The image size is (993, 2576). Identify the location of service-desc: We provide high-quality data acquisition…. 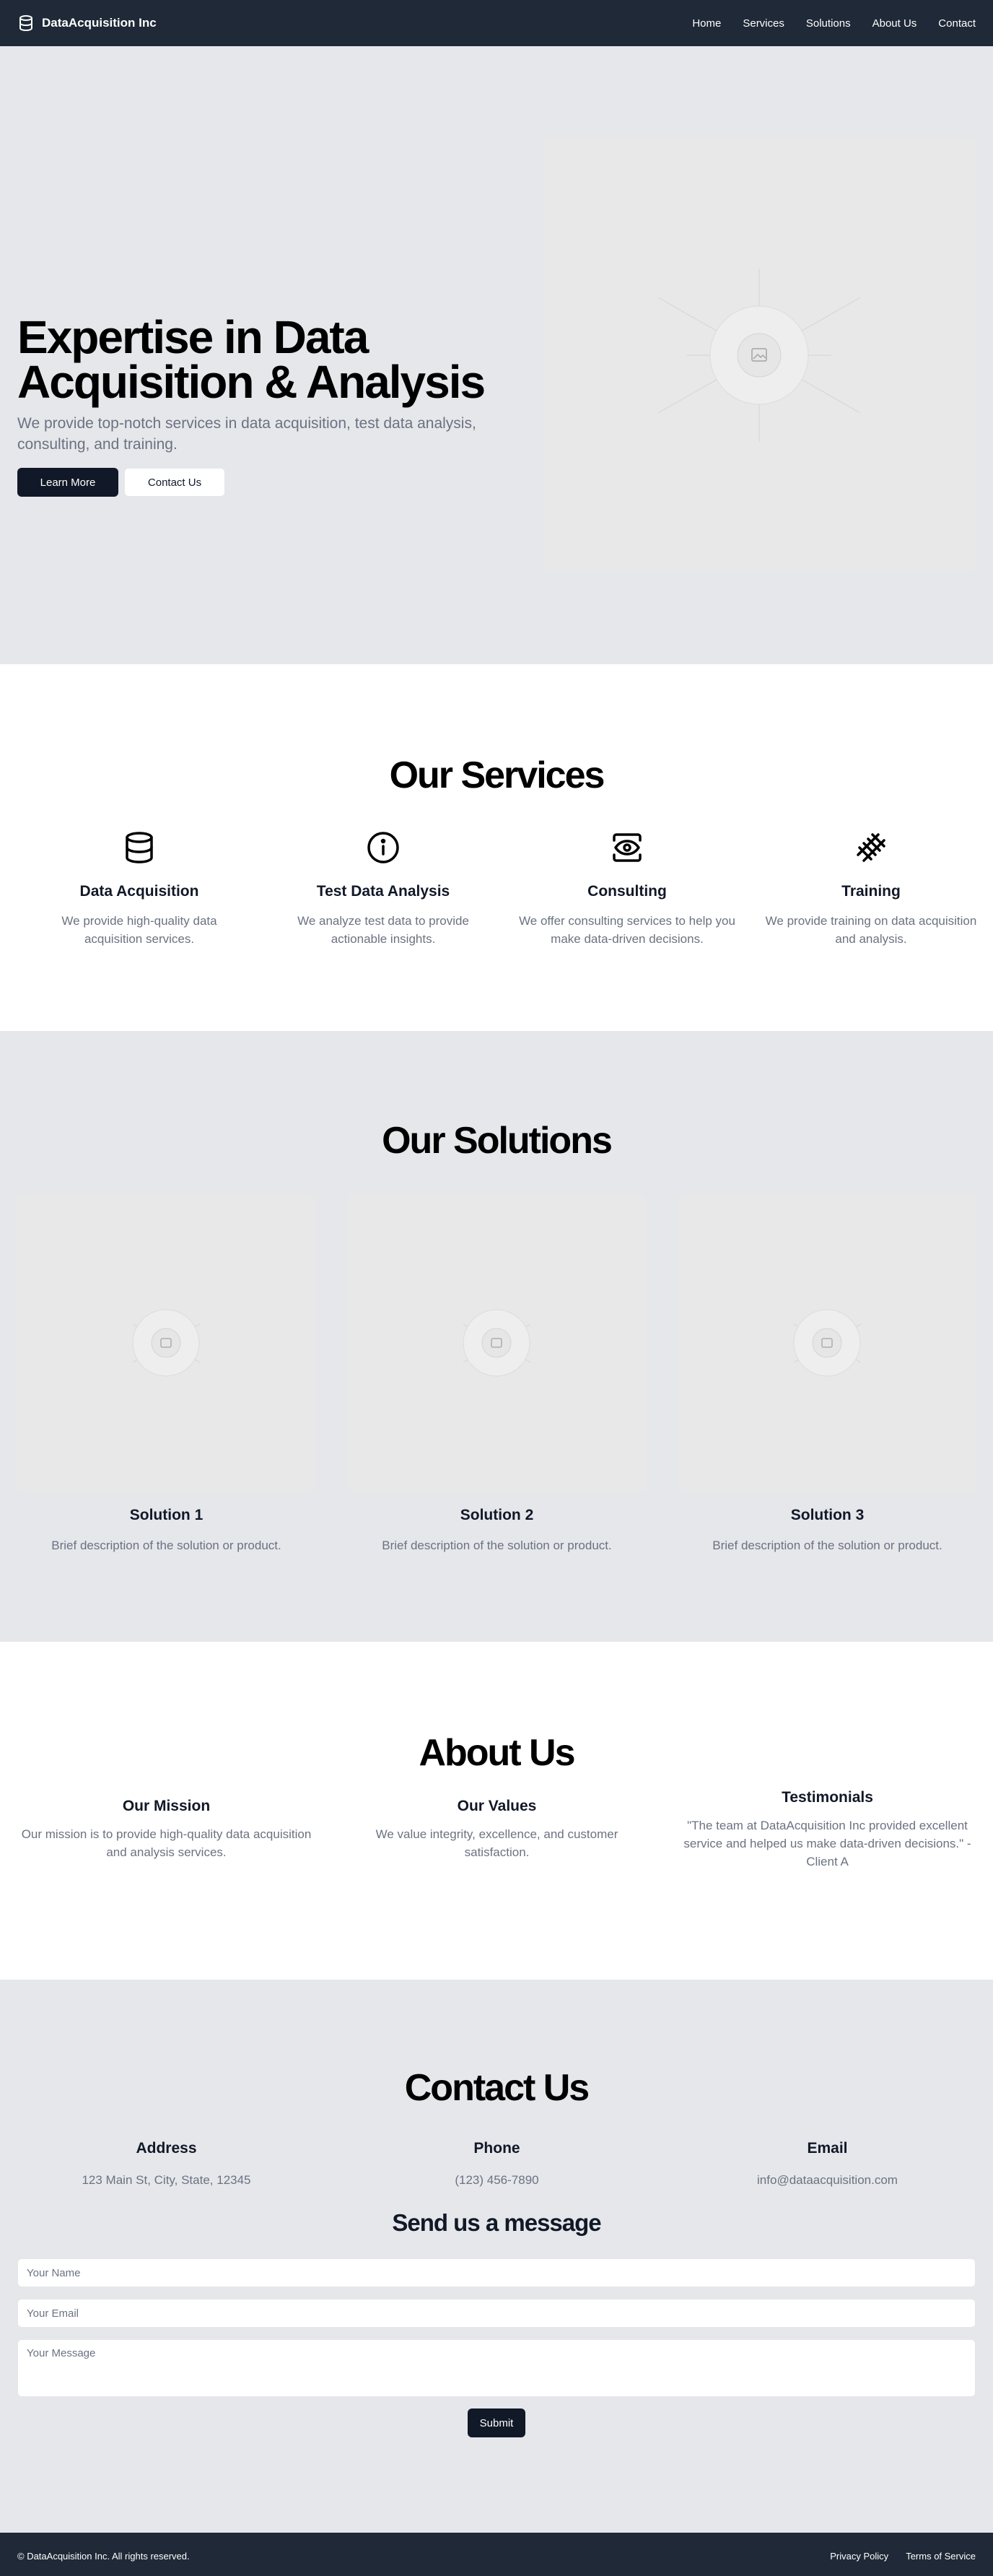
(139, 930).